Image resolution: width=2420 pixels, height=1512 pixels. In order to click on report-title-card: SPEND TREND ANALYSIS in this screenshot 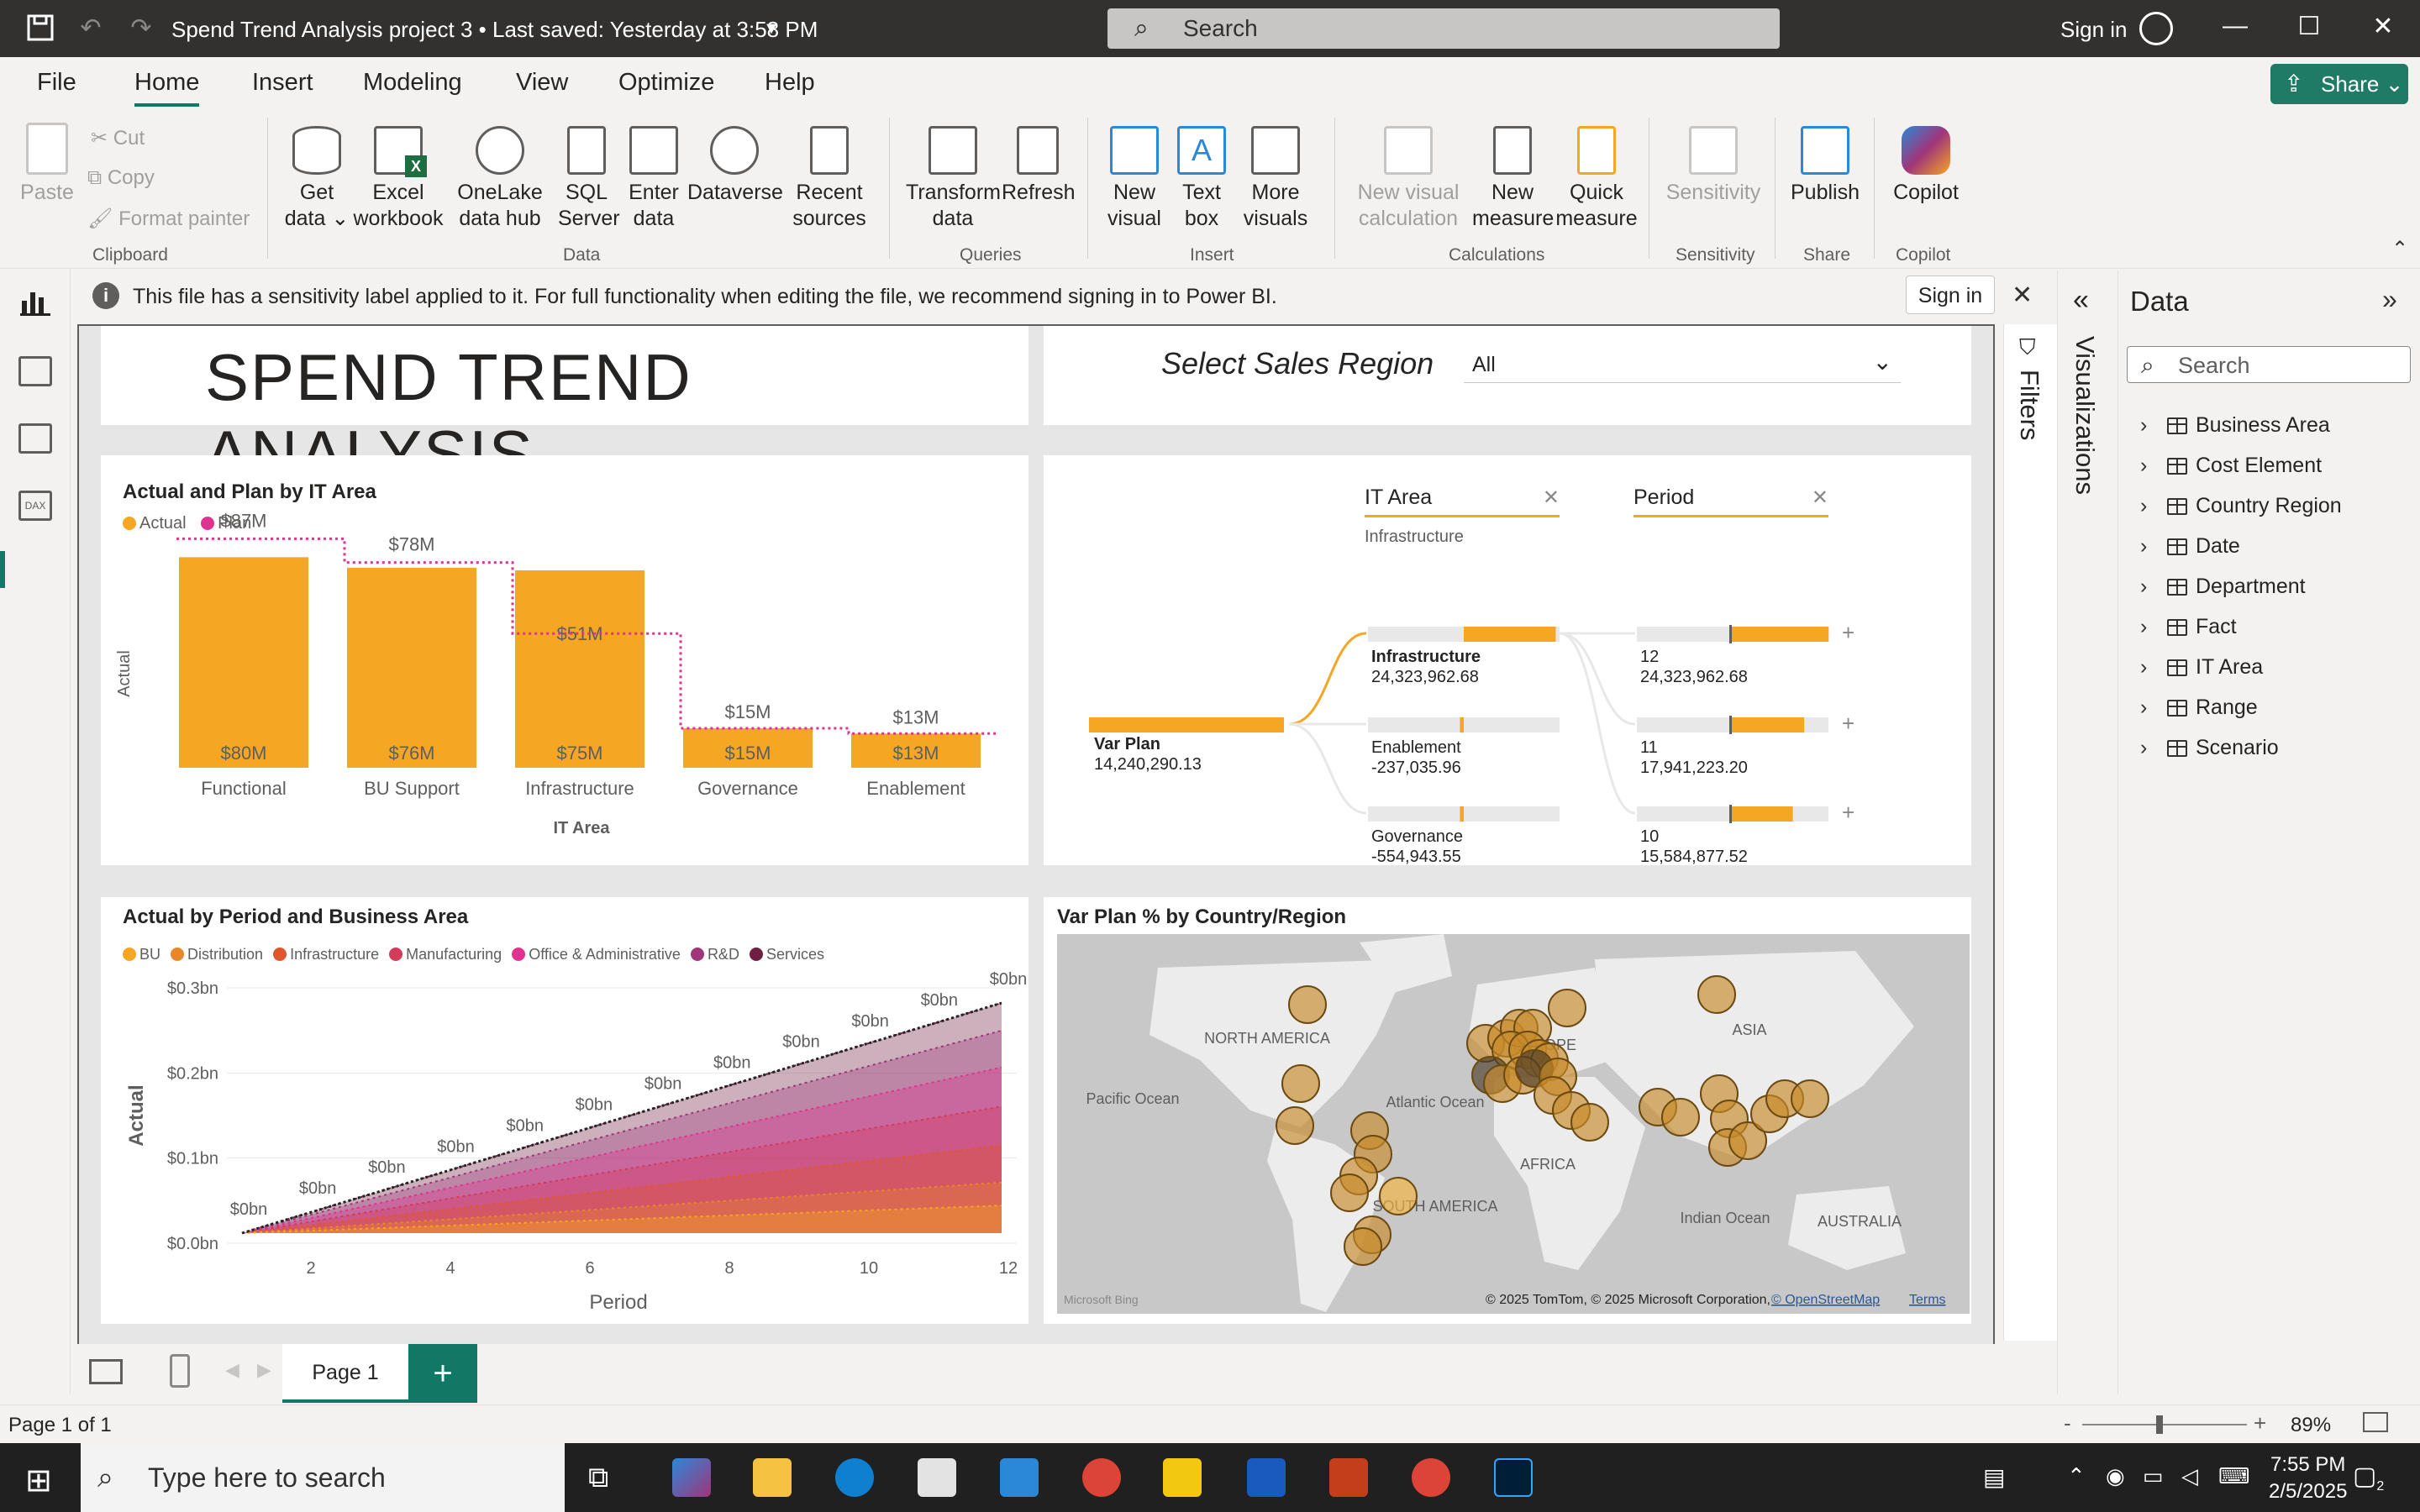, I will do `click(564, 408)`.